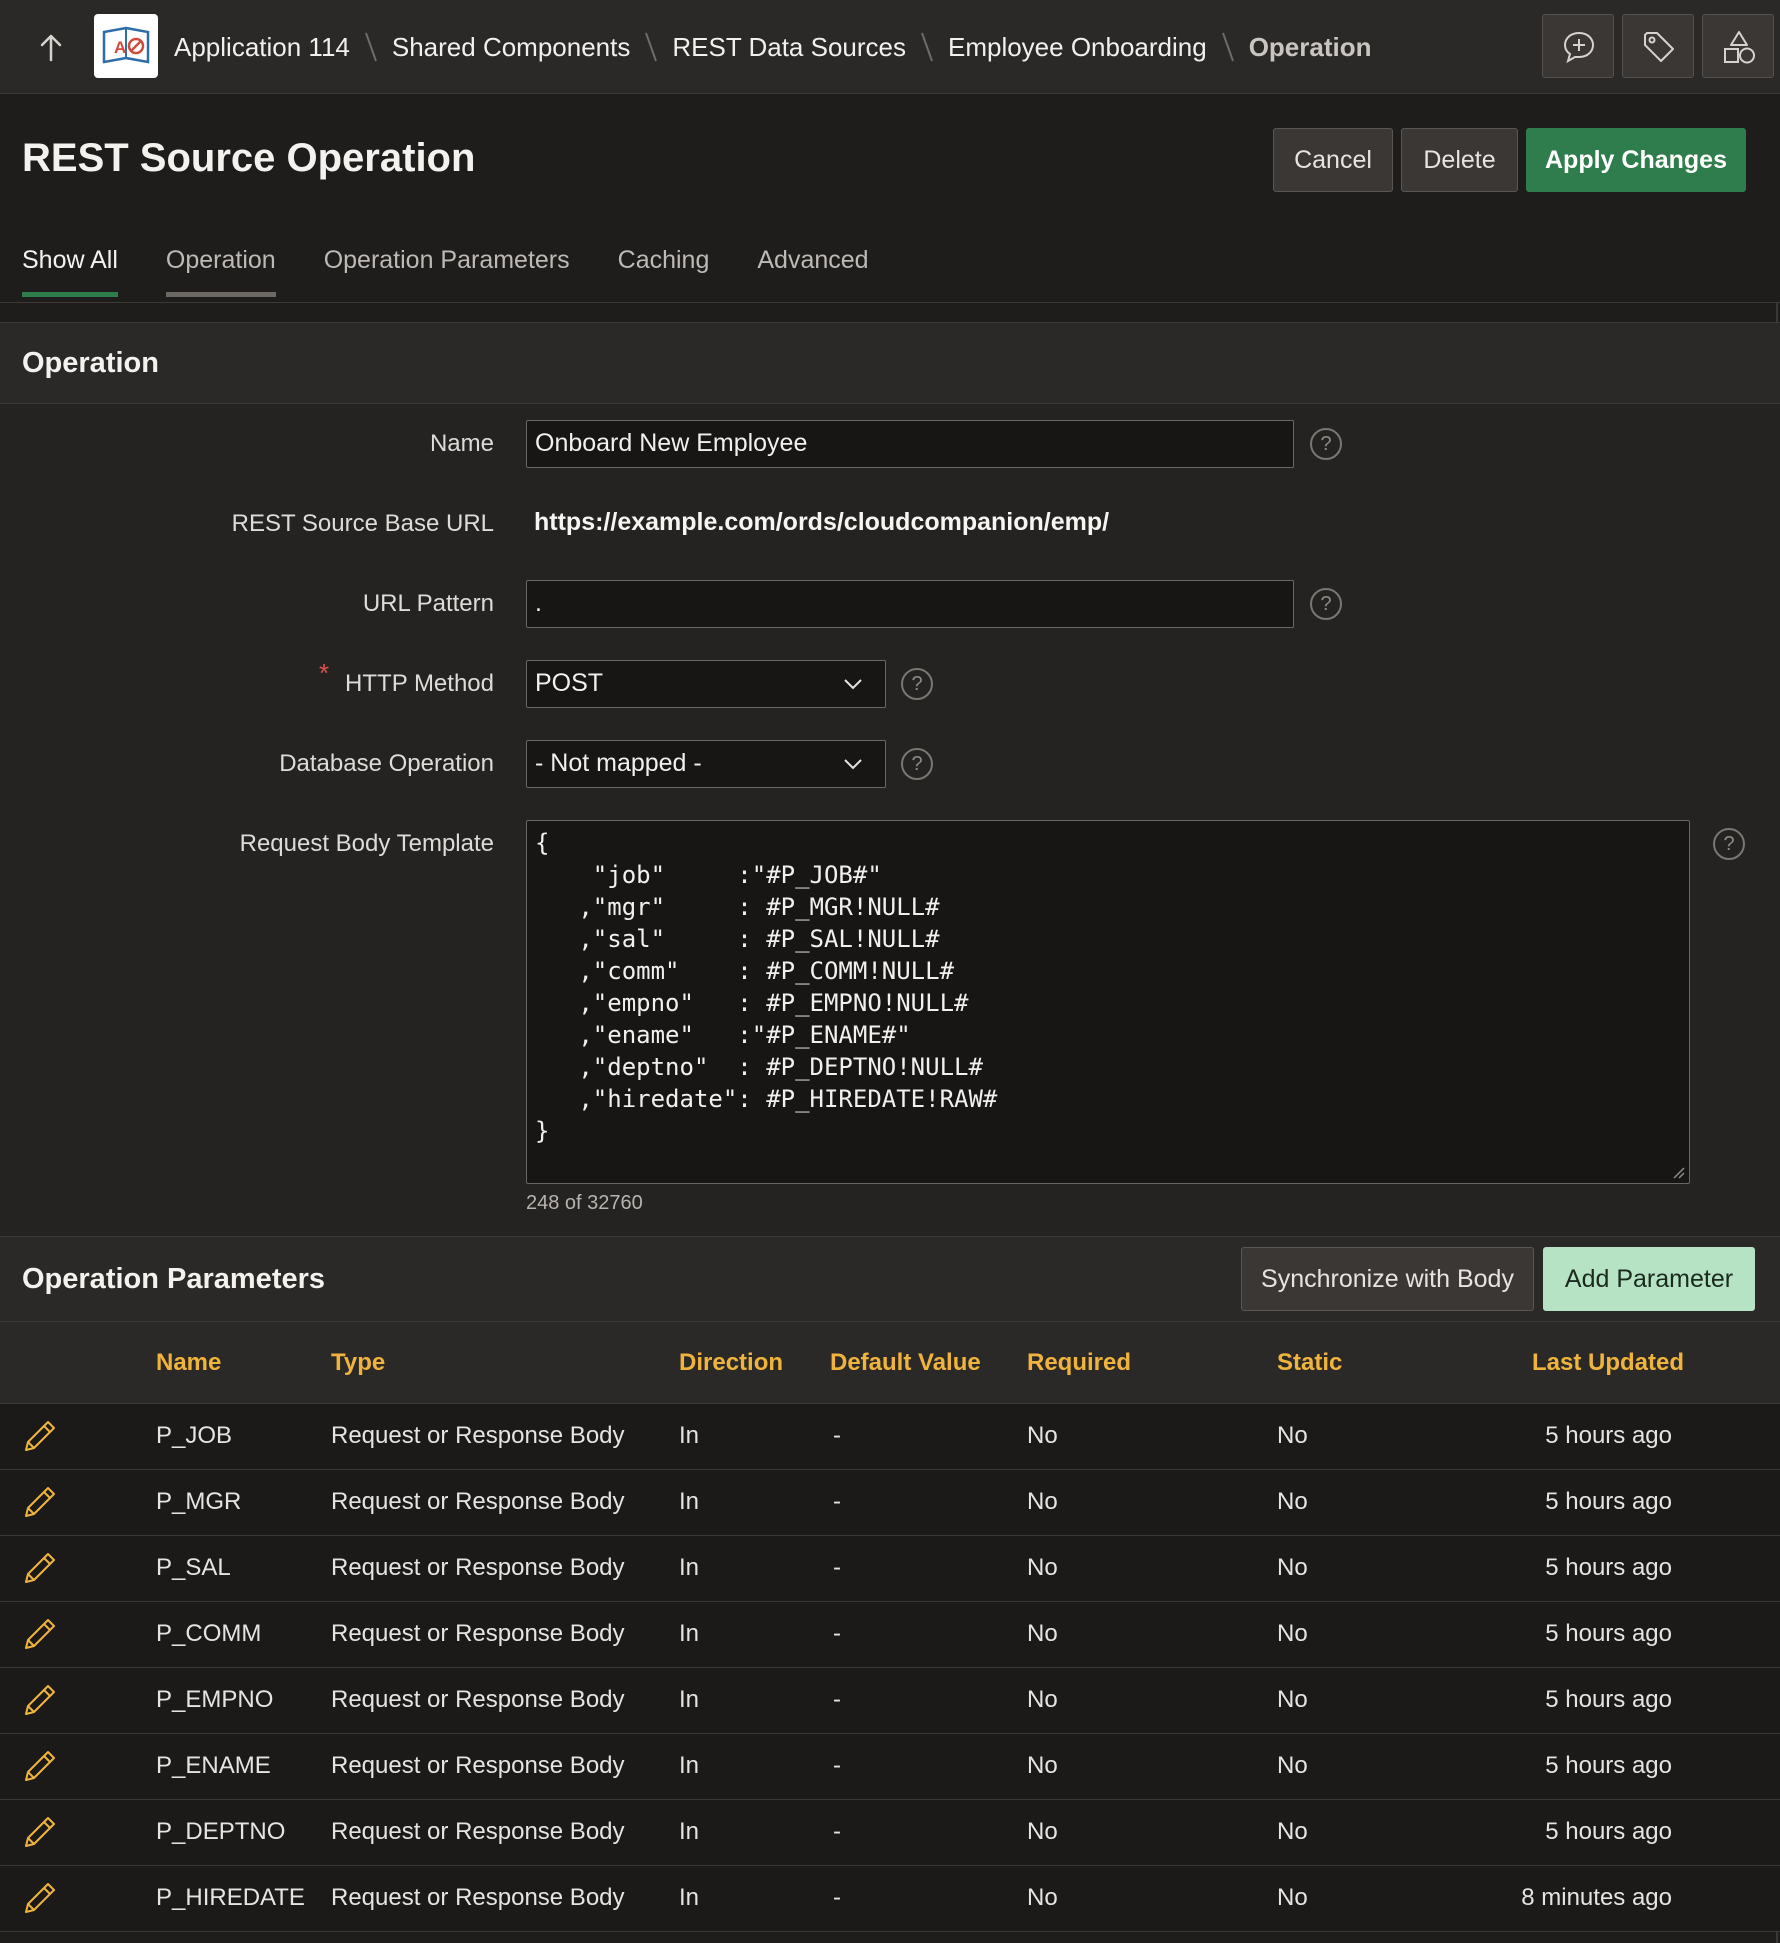 This screenshot has width=1780, height=1943. I want to click on arrow-up-icon, so click(51, 47).